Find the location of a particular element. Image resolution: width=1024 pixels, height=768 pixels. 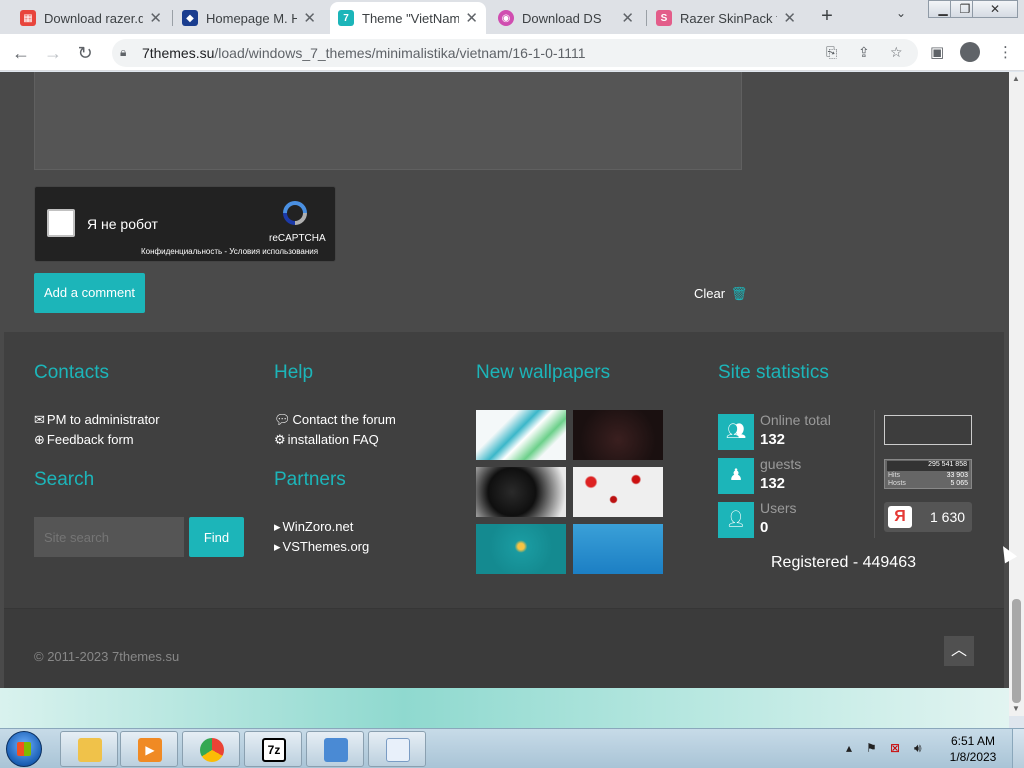

installation-faq-link: ⚙ installation FAQ is located at coordinates (326, 440).